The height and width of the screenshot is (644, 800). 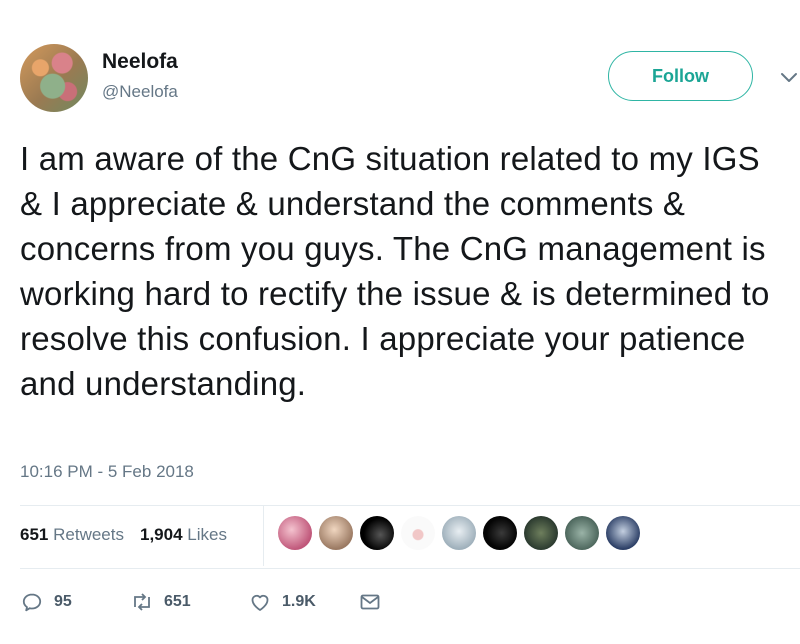 I want to click on reply-action: 95, so click(x=46, y=602).